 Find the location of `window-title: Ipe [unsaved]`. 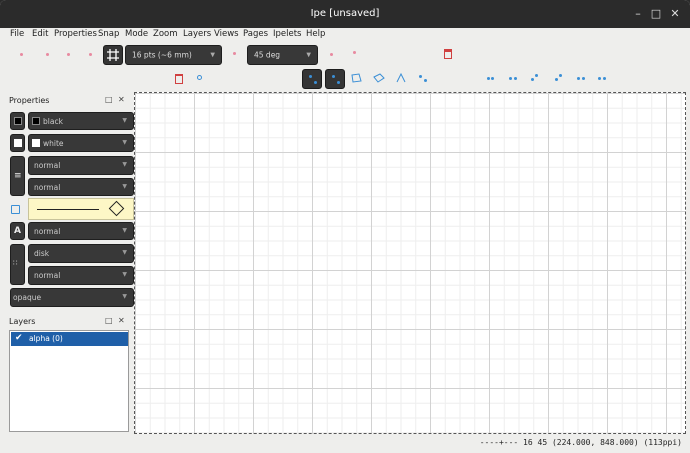

window-title: Ipe [unsaved] is located at coordinates (345, 13).